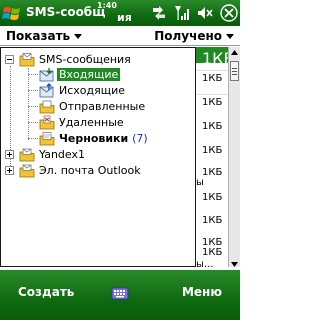  What do you see at coordinates (234, 158) in the screenshot?
I see `scrollbar` at bounding box center [234, 158].